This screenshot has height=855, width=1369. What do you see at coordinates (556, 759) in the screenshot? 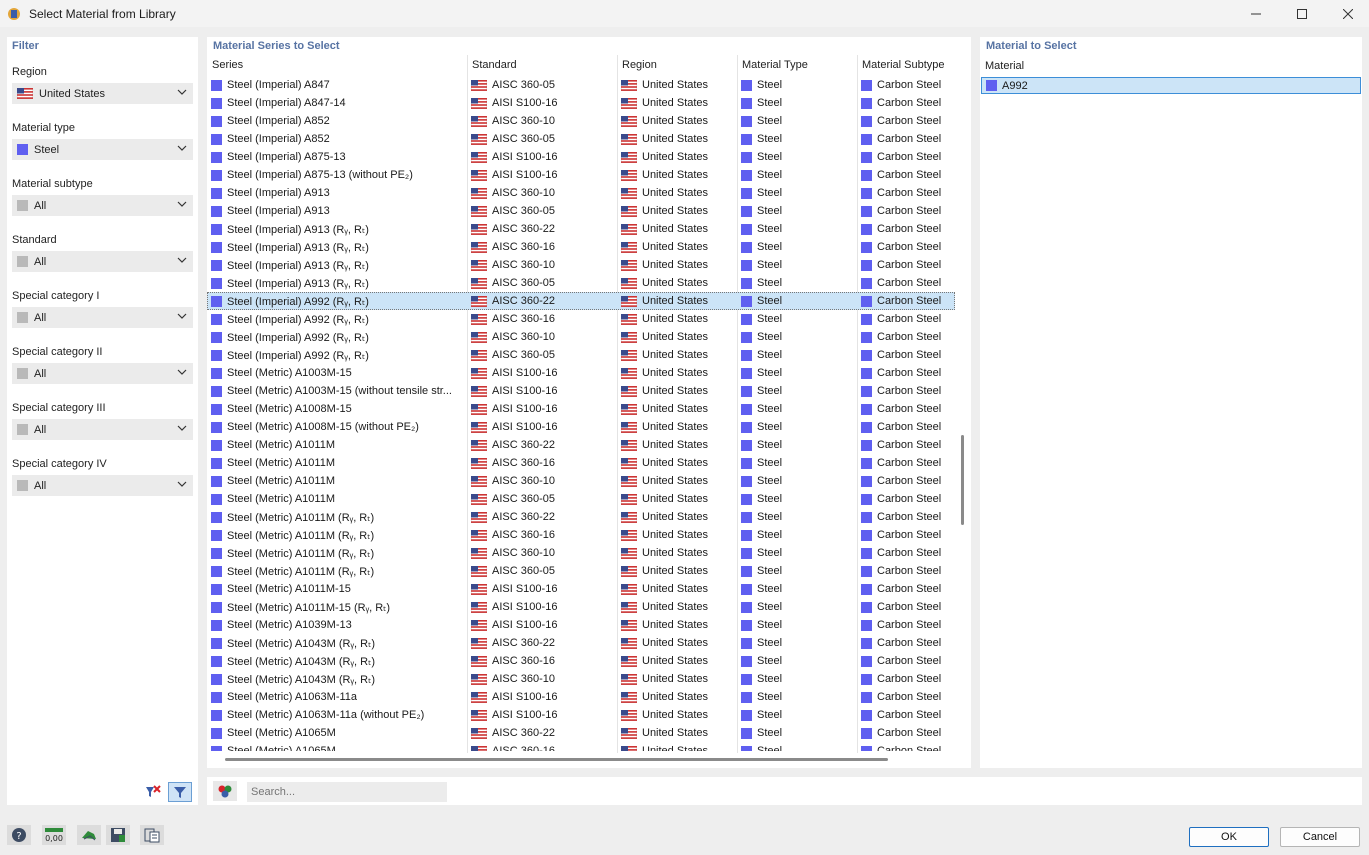
I see `horizontal-scrollbar` at bounding box center [556, 759].